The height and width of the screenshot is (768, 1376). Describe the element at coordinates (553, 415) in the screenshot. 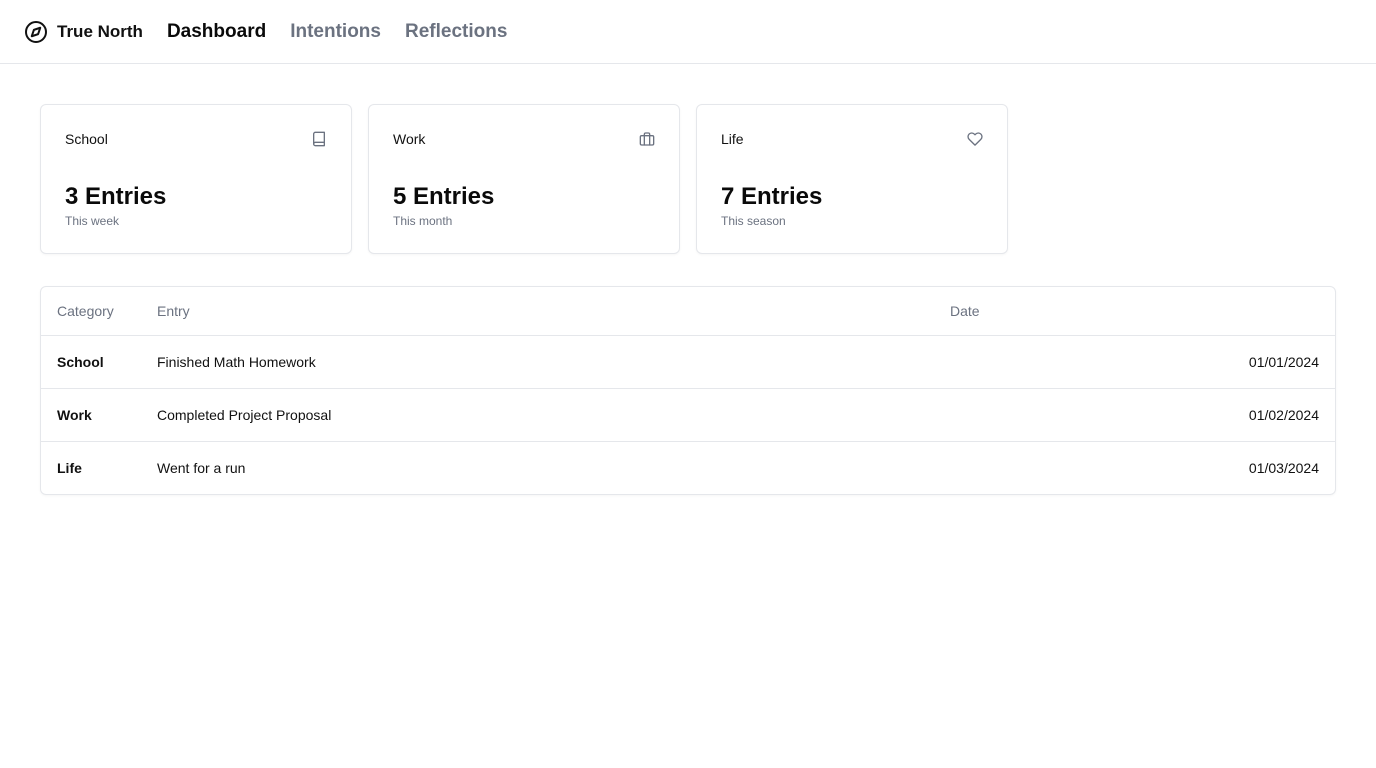

I see `row-entry: Completed Project Proposal` at that location.